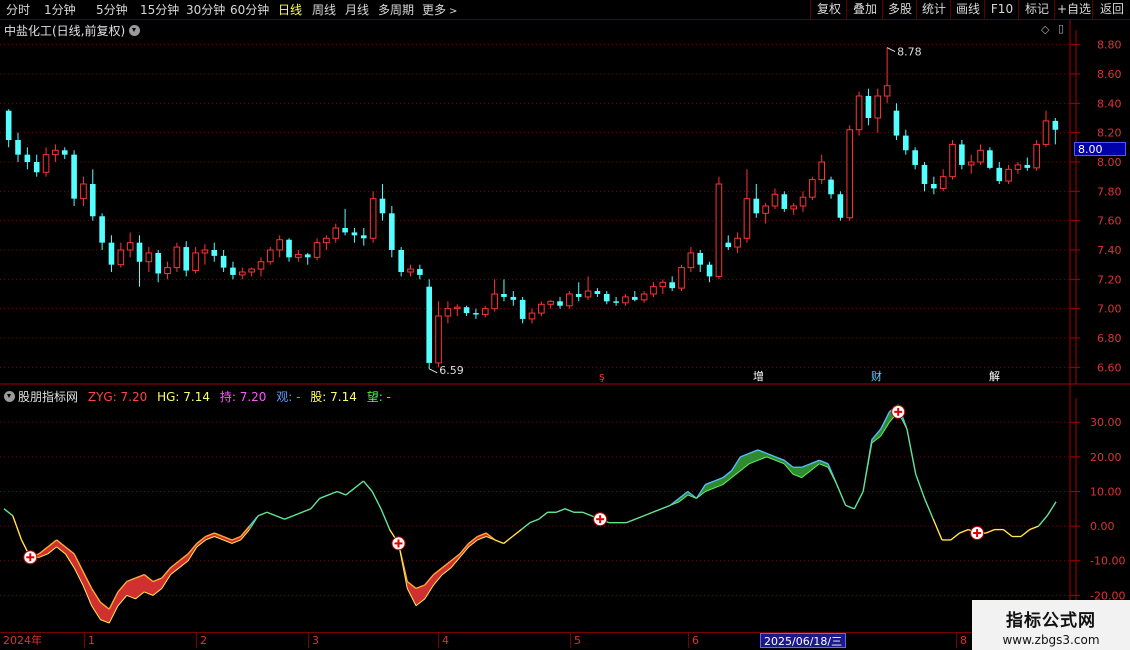  What do you see at coordinates (159, 9) in the screenshot?
I see `tab-15min: 15分钟` at bounding box center [159, 9].